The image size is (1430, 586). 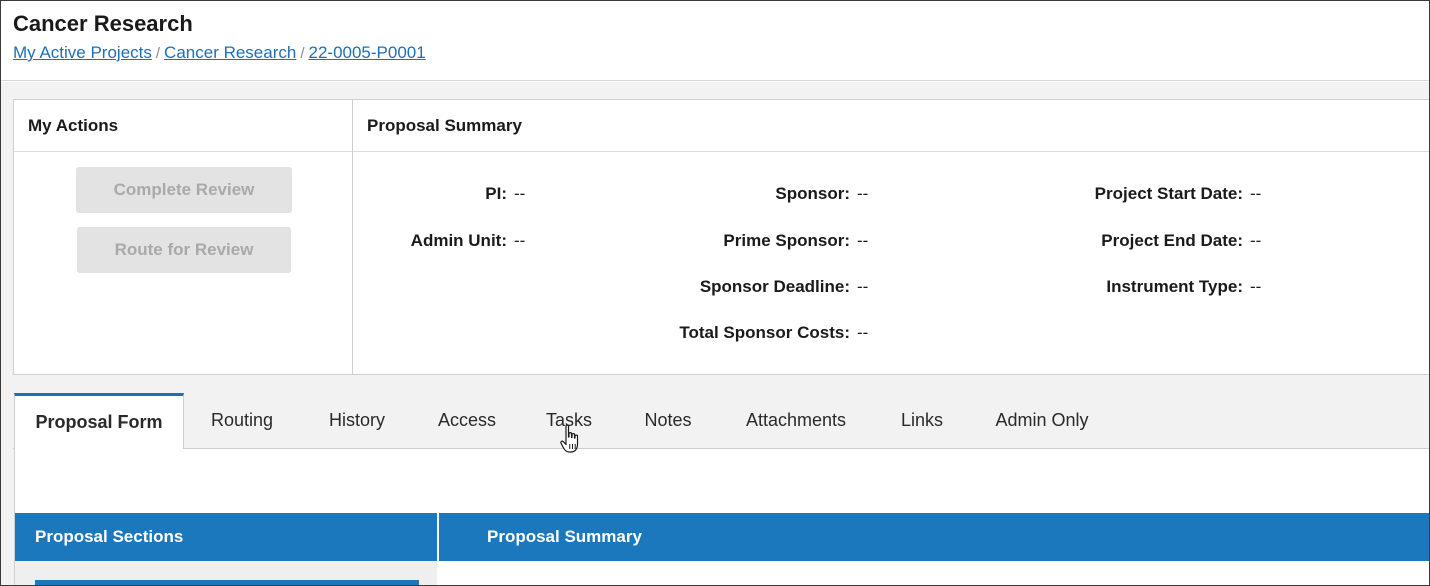 What do you see at coordinates (863, 286) in the screenshot?
I see `field-sponsor-deadline-value: --` at bounding box center [863, 286].